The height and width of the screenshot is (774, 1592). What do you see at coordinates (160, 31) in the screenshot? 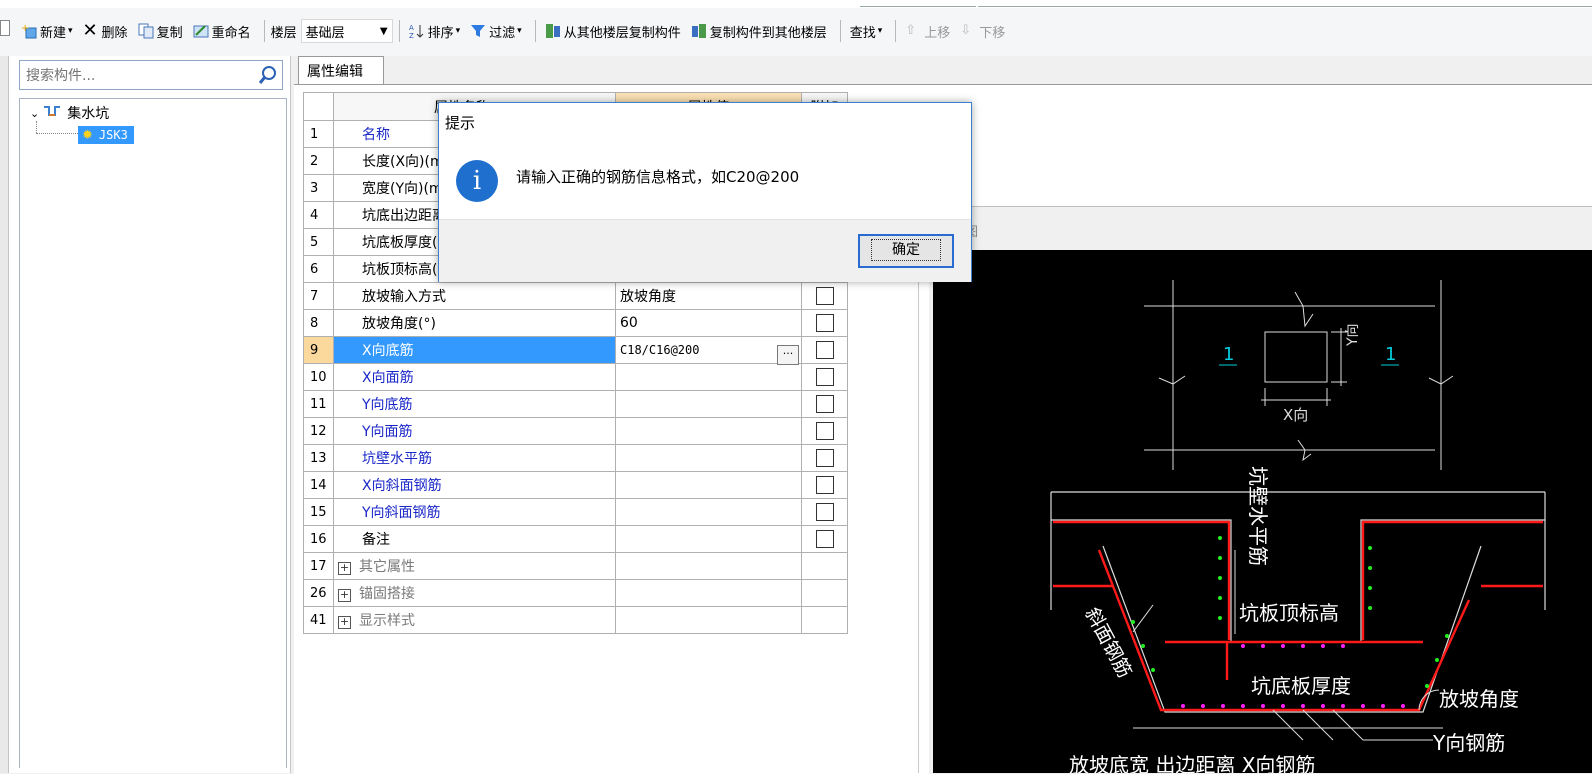
I see `copy-button: 复制` at bounding box center [160, 31].